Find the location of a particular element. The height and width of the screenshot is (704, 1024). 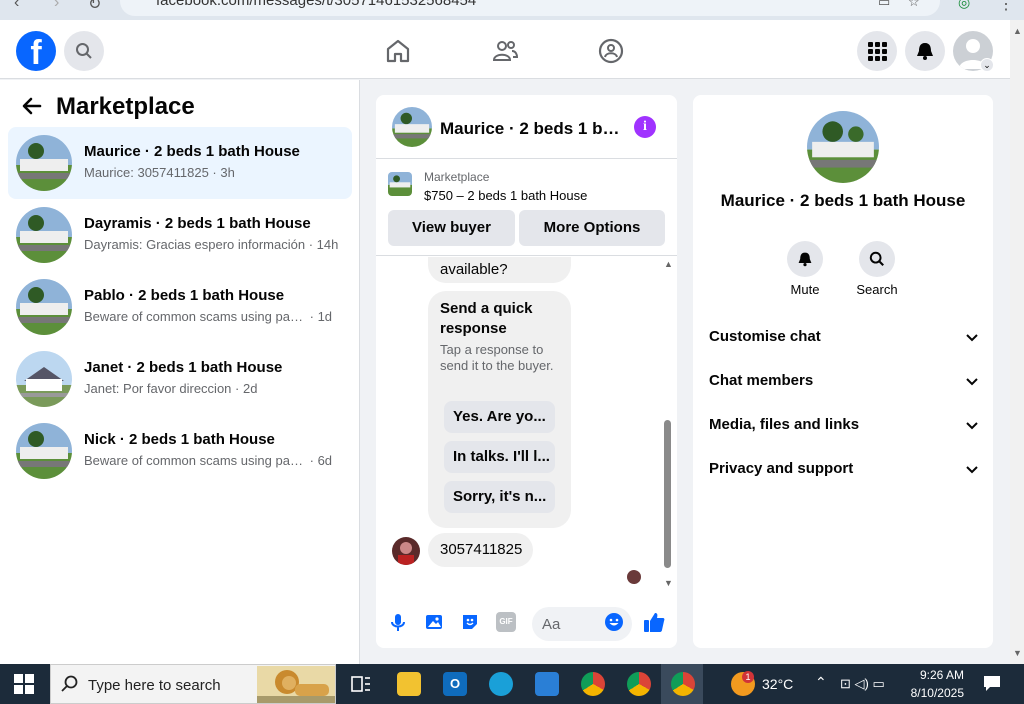

chrome-profile-icon is located at coordinates (639, 684).